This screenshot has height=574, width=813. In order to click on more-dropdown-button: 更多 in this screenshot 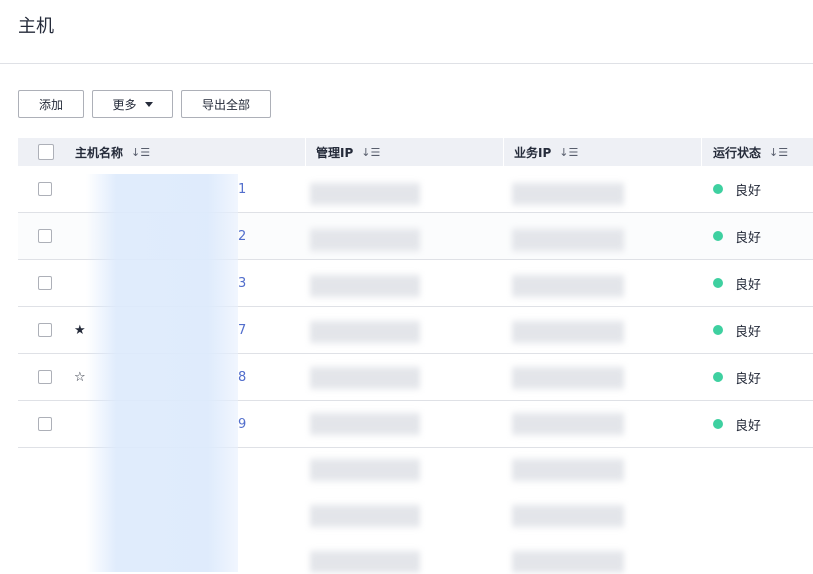, I will do `click(132, 104)`.